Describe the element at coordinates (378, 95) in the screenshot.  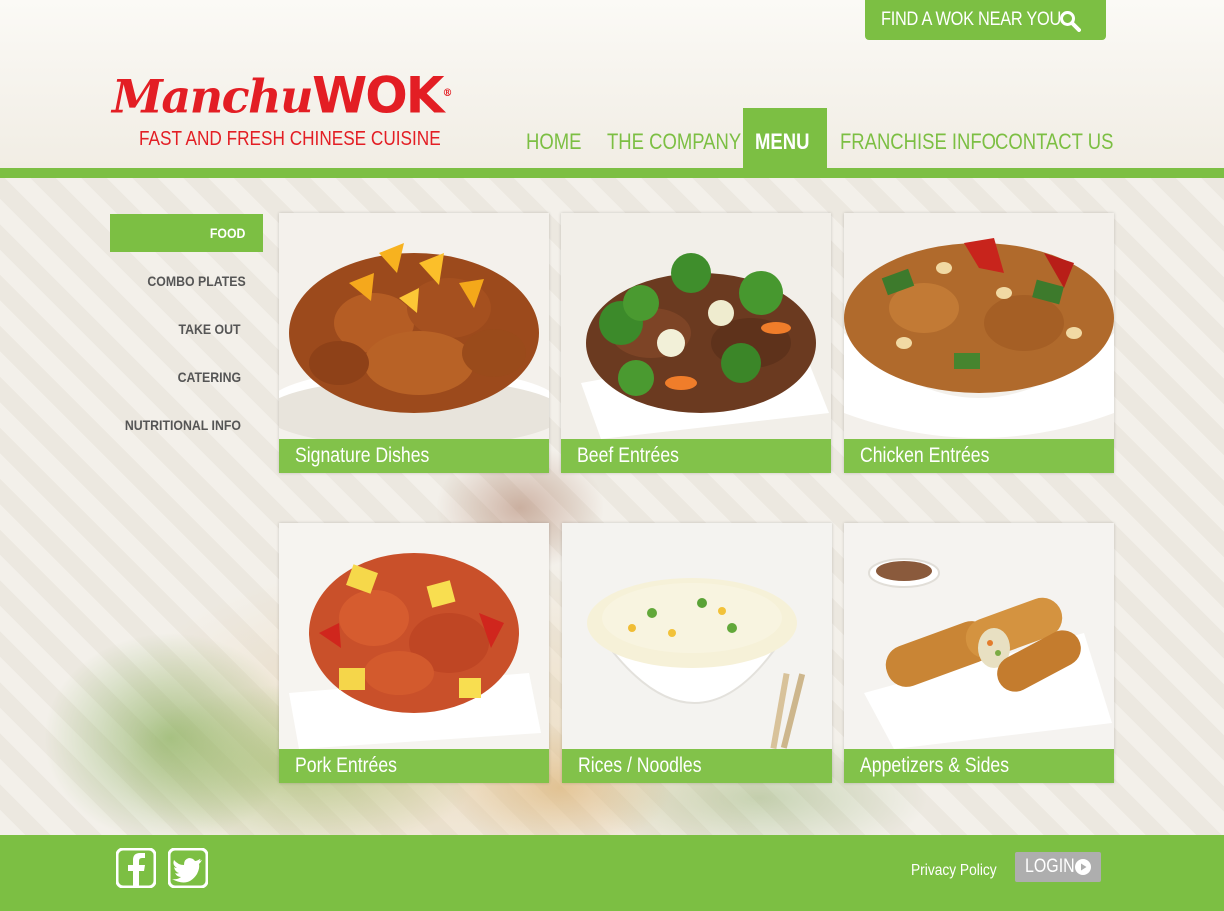
I see `logo-text-wok: WOK` at that location.